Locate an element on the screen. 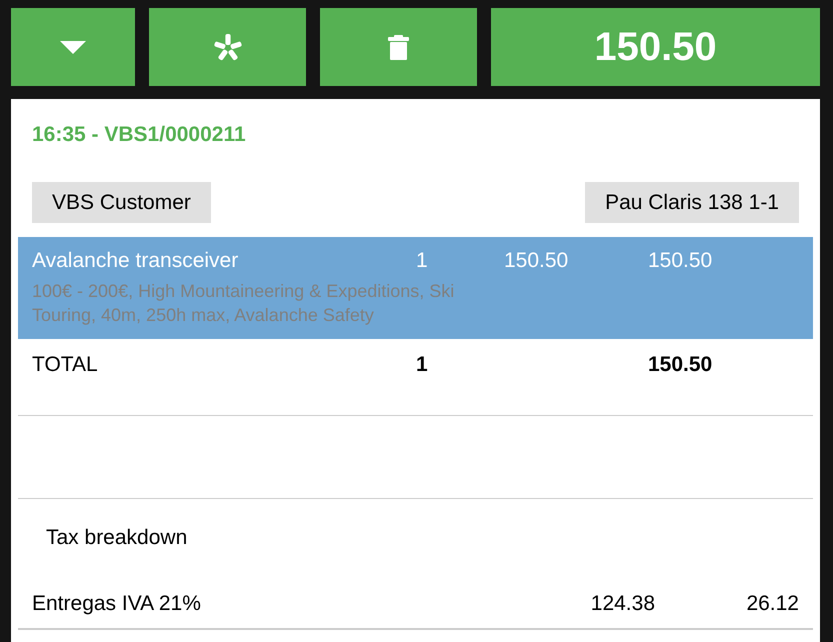 Image resolution: width=833 pixels, height=642 pixels. tax-base: 124.38 is located at coordinates (622, 604).